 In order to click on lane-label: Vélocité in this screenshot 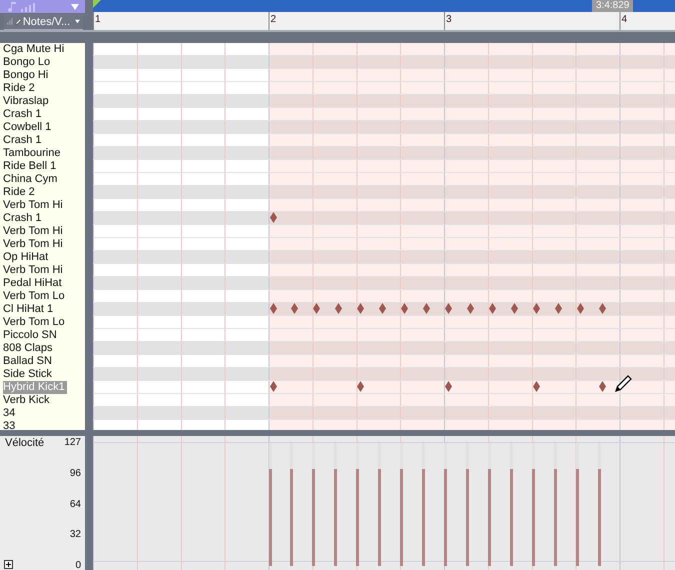, I will do `click(24, 443)`.